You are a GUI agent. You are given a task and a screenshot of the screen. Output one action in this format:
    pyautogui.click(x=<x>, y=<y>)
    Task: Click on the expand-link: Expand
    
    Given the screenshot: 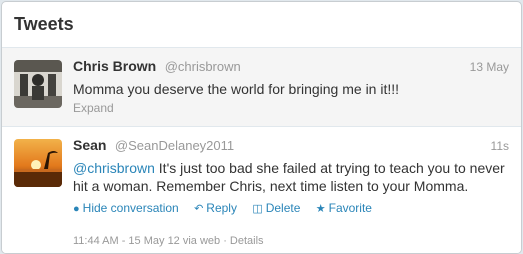 What is the action you would take?
    pyautogui.click(x=291, y=108)
    